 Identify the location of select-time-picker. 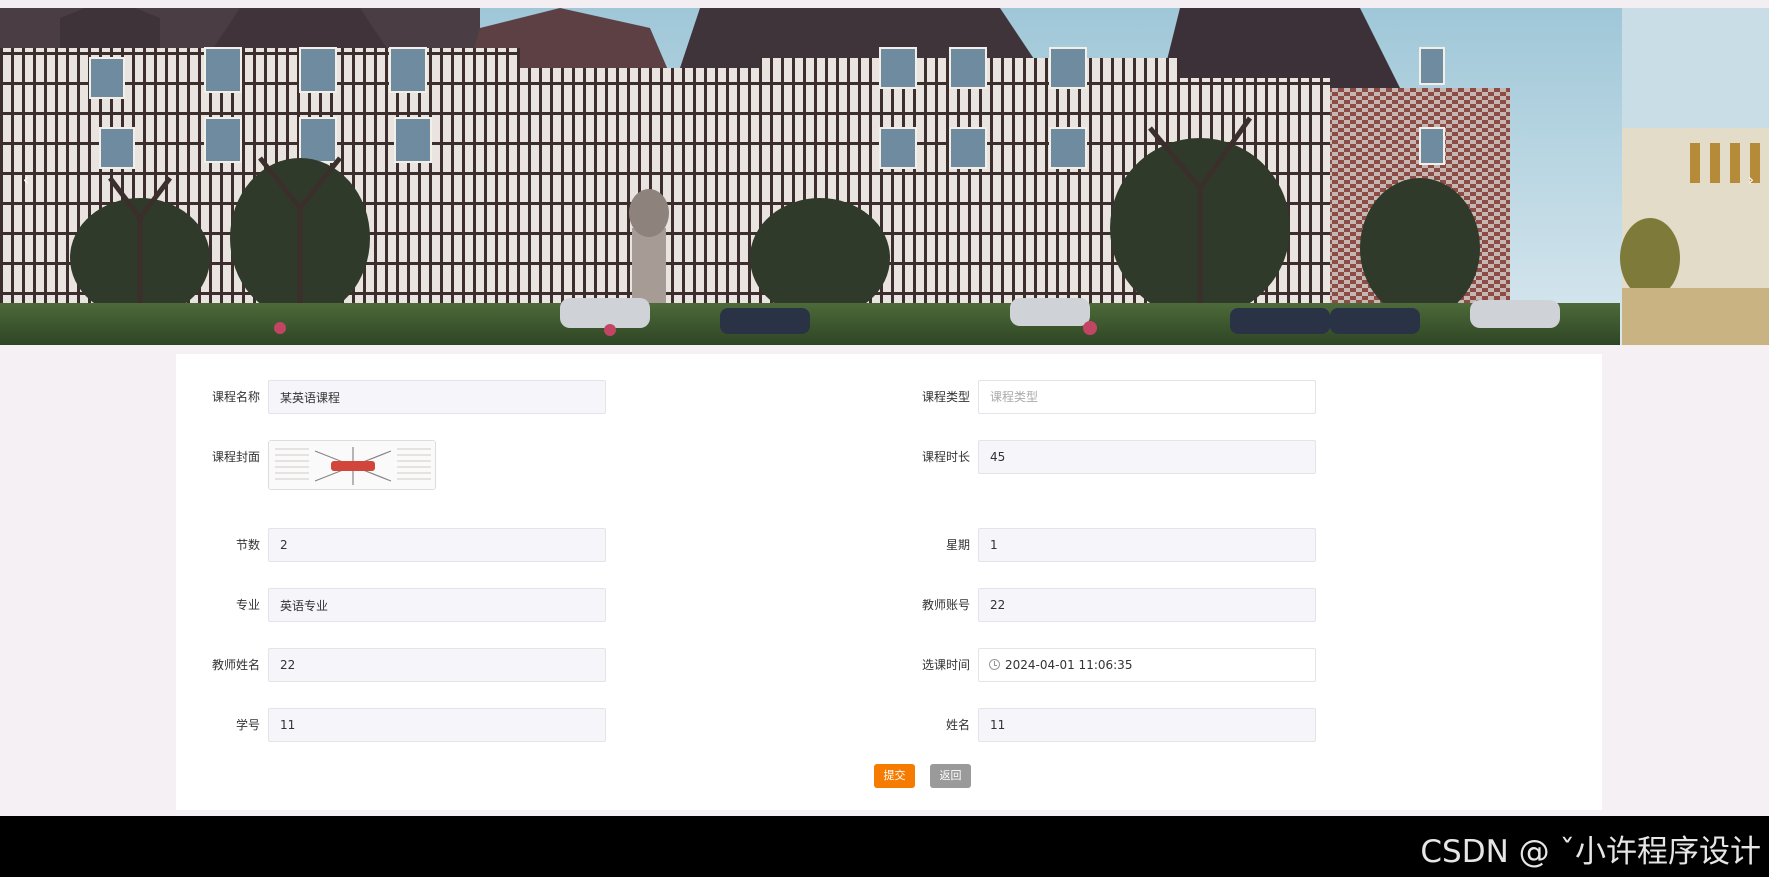
(1147, 665).